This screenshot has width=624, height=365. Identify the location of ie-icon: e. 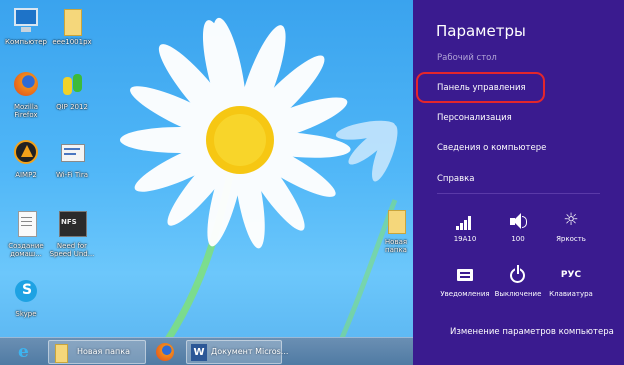
(23, 352).